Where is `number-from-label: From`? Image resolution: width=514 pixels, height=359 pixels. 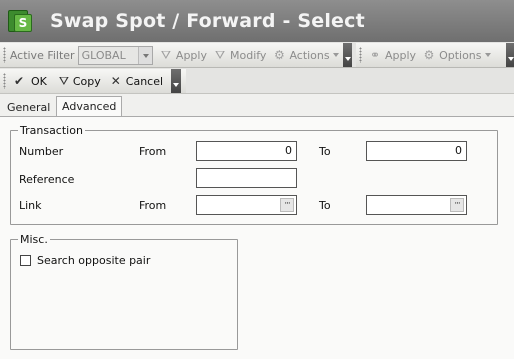 number-from-label: From is located at coordinates (153, 151).